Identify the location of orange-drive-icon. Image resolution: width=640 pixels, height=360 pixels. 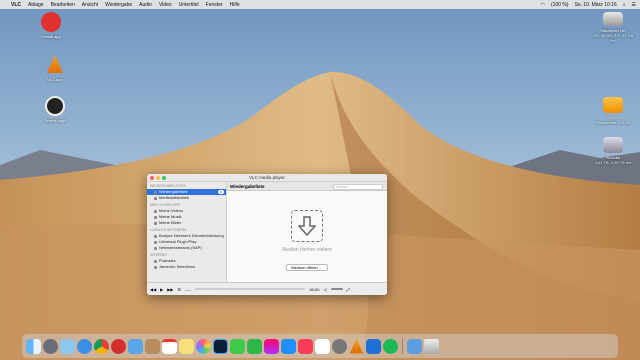
(613, 105).